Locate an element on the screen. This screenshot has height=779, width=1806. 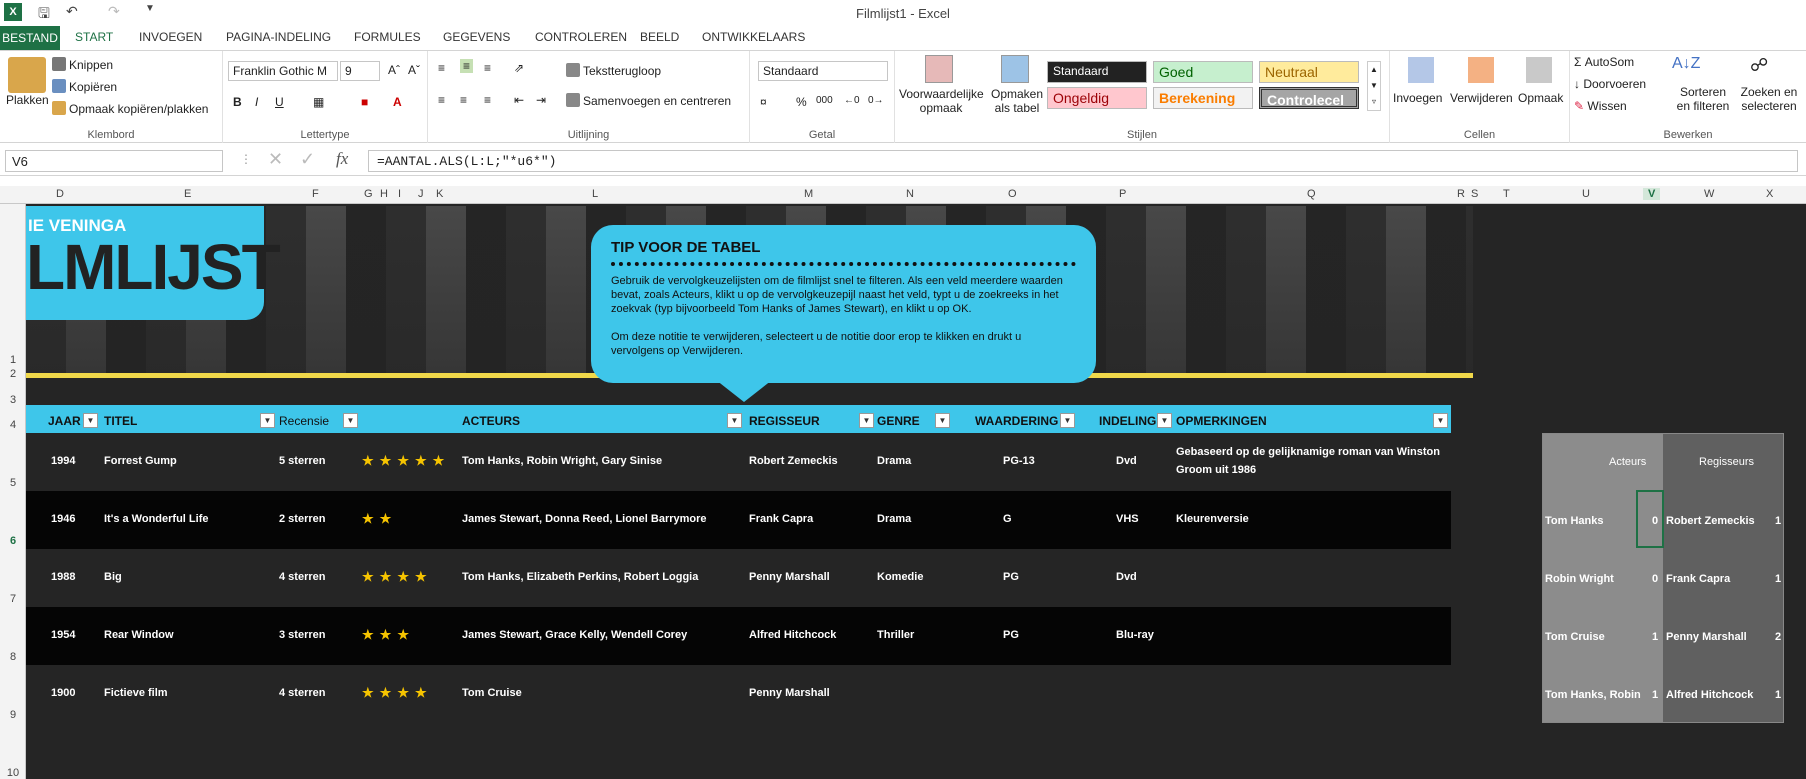
increase-decimal-icon: ←0 is located at coordinates (852, 100).